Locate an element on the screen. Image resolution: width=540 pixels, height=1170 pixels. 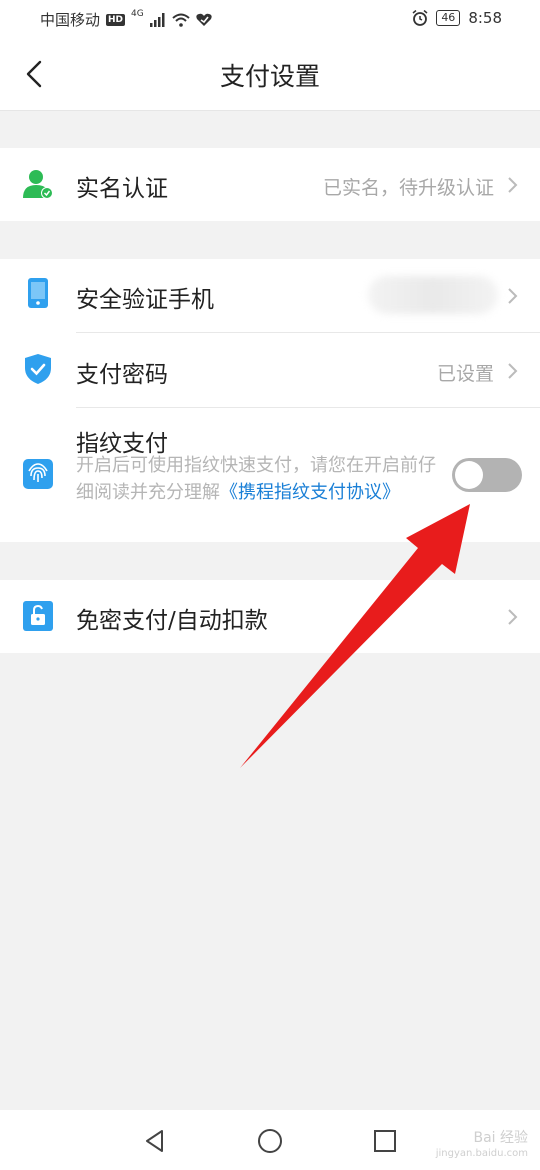
carrier-group: 中国移动 HD 4G is located at coordinates (126, 19).